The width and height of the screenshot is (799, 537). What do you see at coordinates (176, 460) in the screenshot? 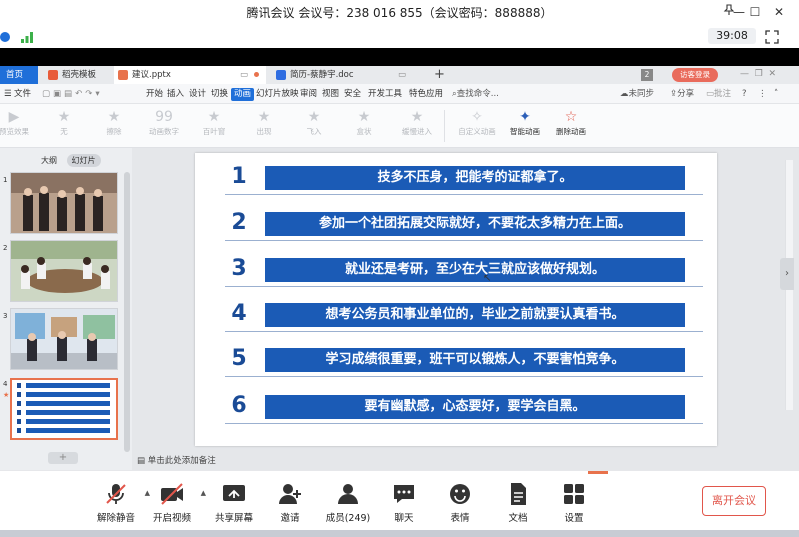
I see `notes-area: ▤ 单击此处添加备注` at bounding box center [176, 460].